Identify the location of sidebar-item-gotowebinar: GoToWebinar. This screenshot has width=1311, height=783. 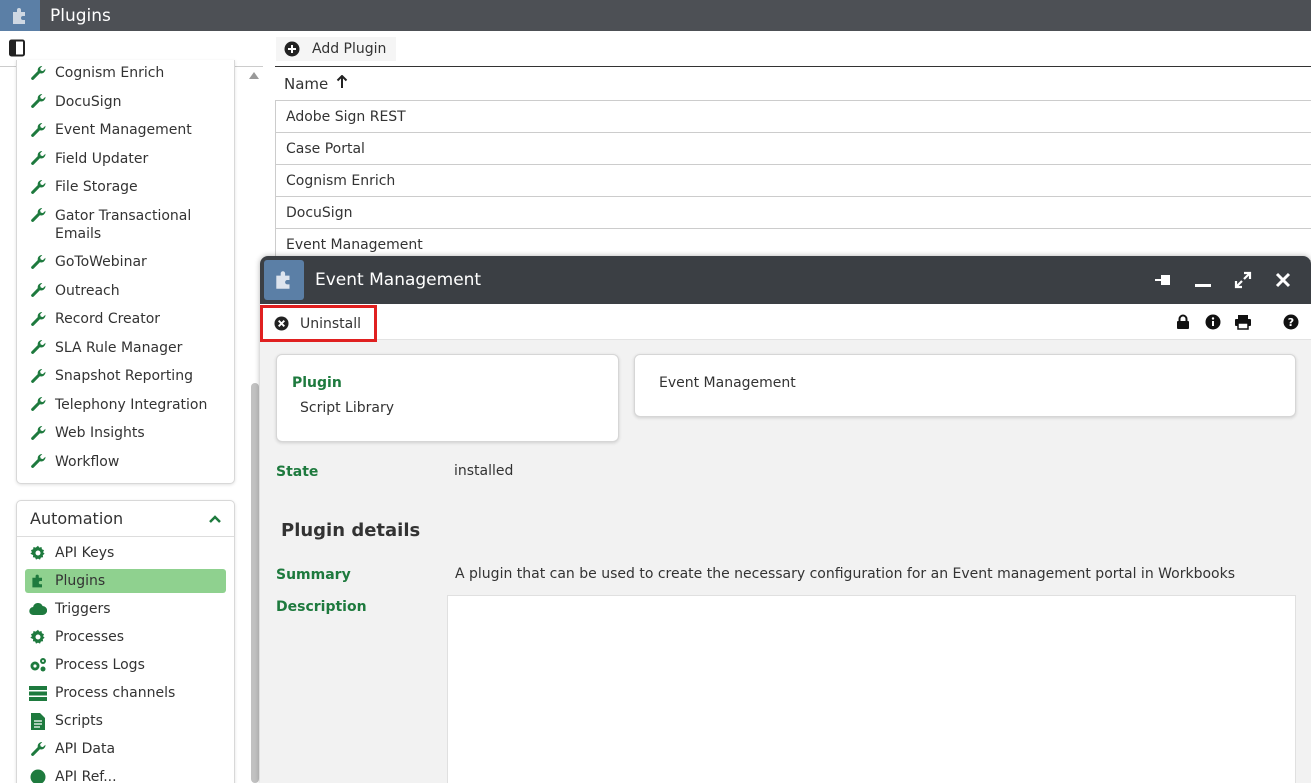
(125, 262).